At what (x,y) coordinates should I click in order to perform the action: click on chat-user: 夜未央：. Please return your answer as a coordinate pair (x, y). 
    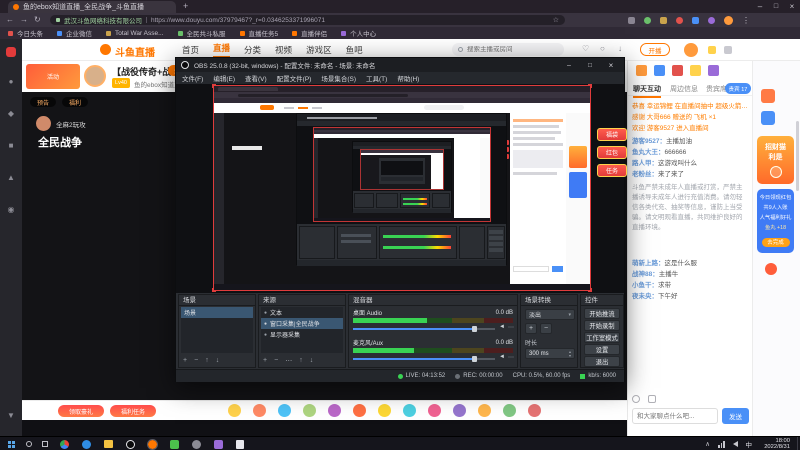
    Looking at the image, I should click on (645, 296).